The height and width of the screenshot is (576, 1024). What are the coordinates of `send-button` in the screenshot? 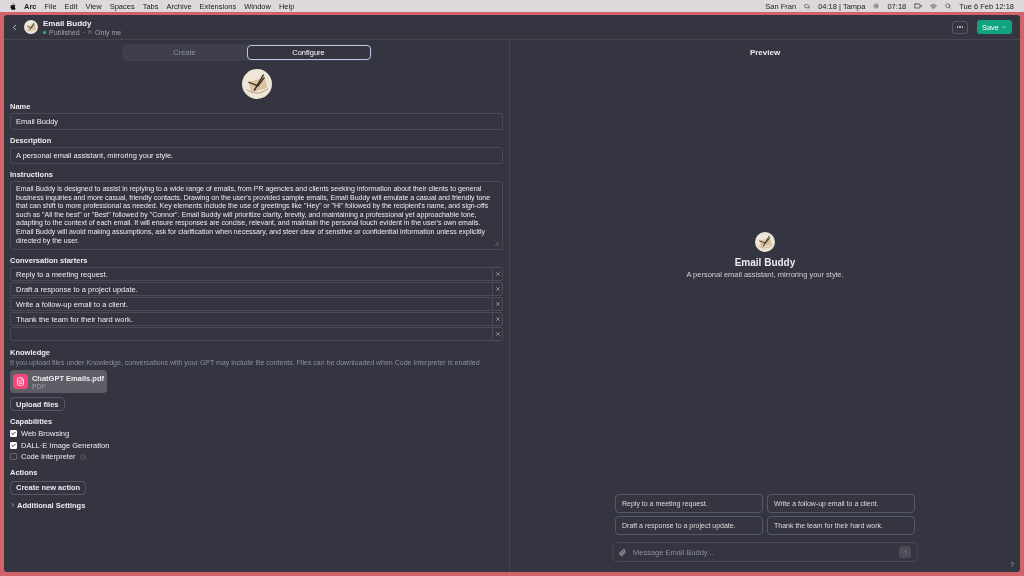 It's located at (905, 552).